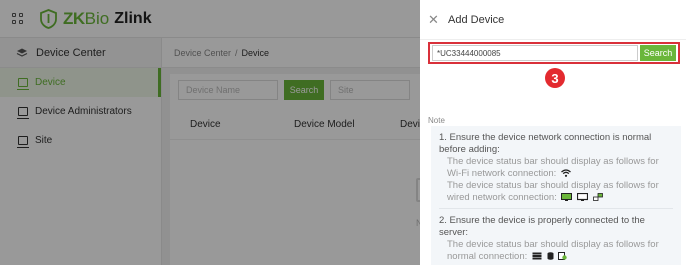 The width and height of the screenshot is (686, 265). I want to click on search-button: Search, so click(658, 53).